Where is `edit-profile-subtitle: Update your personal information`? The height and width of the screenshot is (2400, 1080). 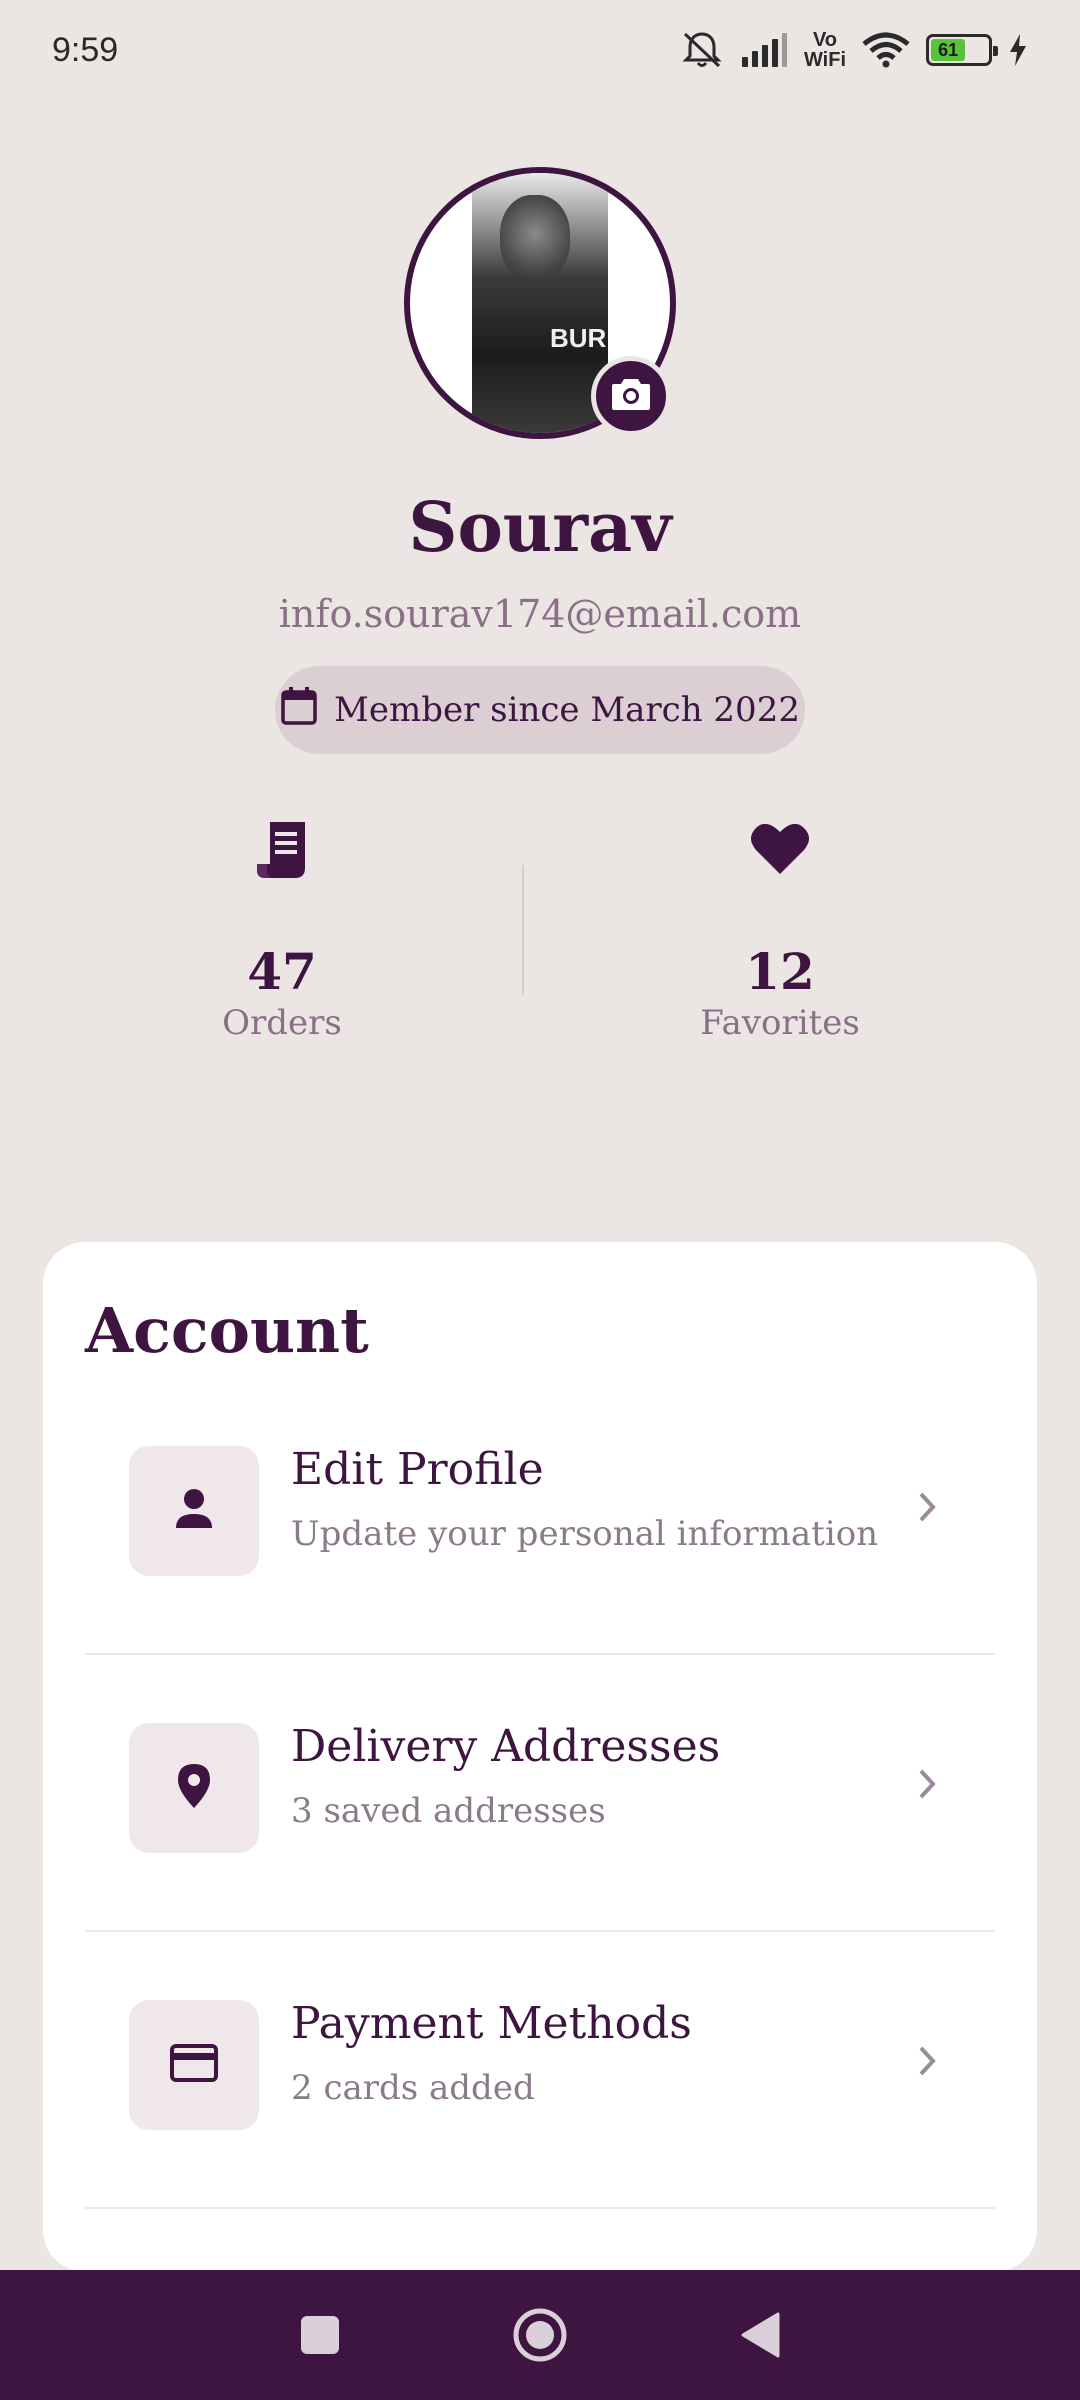
edit-profile-subtitle: Update your personal information is located at coordinates (585, 1534).